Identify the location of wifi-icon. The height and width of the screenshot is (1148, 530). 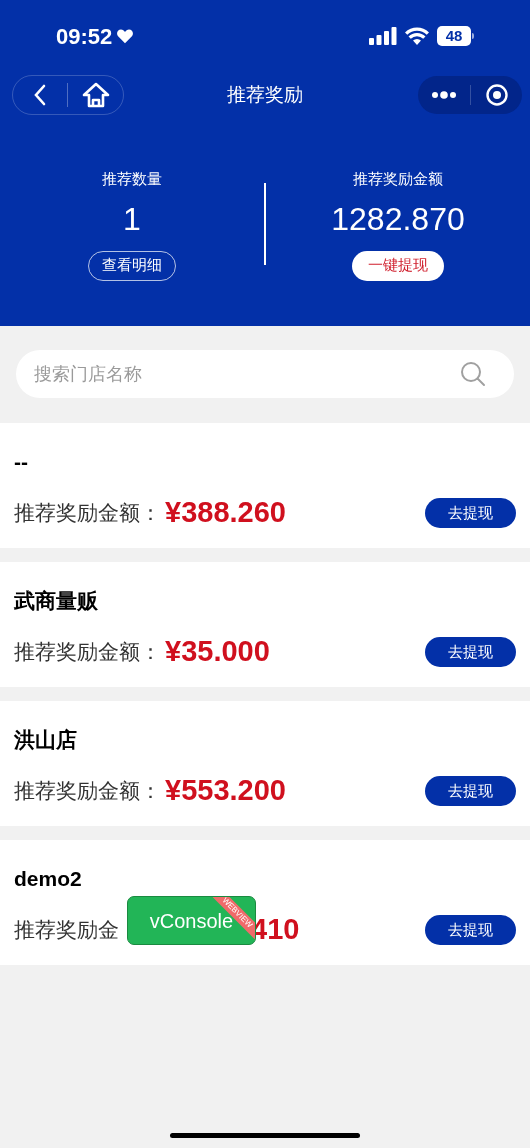
(417, 36).